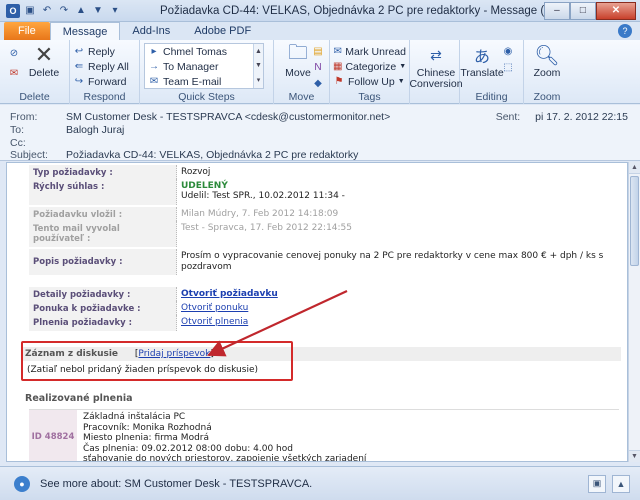 This screenshot has height=500, width=640. I want to click on more-icon: ▾, so click(259, 80).